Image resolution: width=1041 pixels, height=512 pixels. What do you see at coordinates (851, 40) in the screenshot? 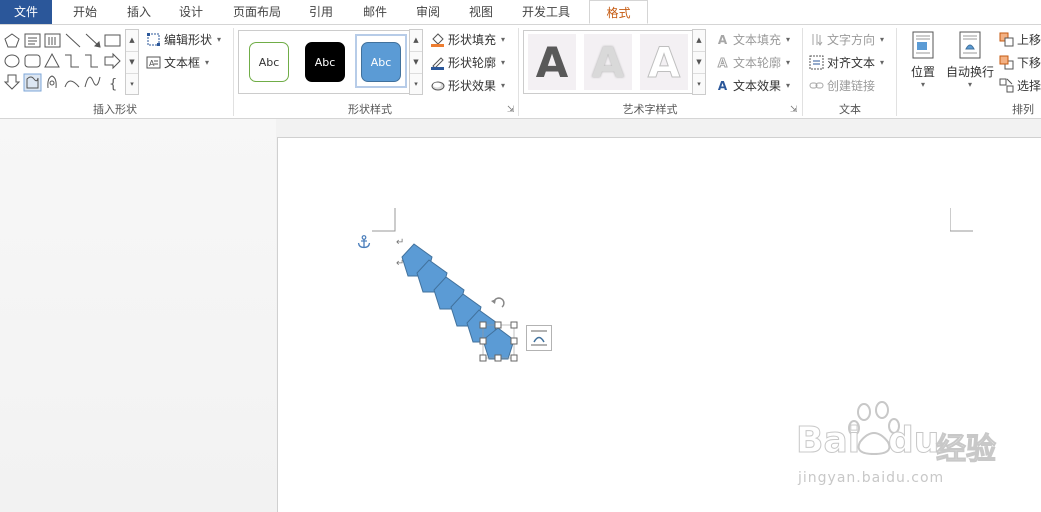
I see `text-direction-label: 文字方向` at bounding box center [851, 40].